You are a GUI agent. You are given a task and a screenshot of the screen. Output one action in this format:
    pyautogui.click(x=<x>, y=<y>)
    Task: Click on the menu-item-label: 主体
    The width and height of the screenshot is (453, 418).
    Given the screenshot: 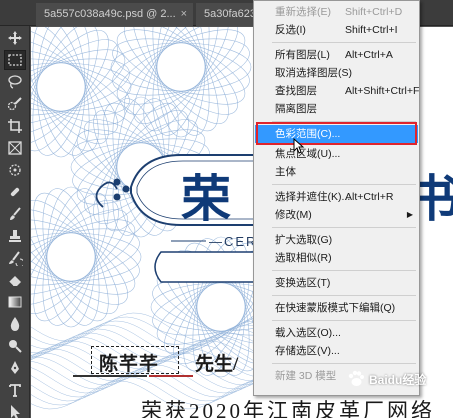 What is the action you would take?
    pyautogui.click(x=285, y=172)
    